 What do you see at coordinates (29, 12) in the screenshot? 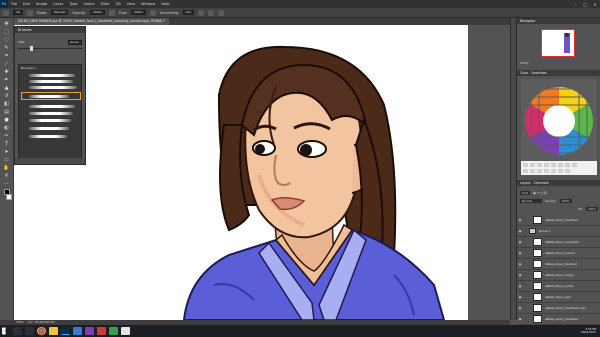
I see `brush-settings-icon` at bounding box center [29, 12].